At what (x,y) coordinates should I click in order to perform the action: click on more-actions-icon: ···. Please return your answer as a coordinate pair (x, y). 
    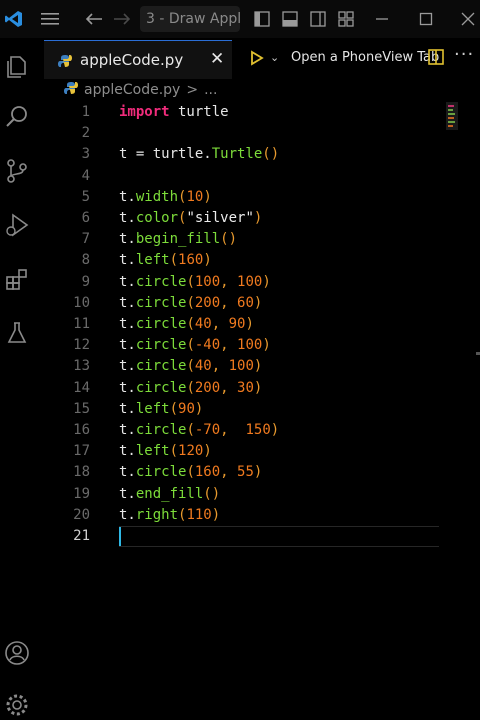
    Looking at the image, I should click on (464, 54).